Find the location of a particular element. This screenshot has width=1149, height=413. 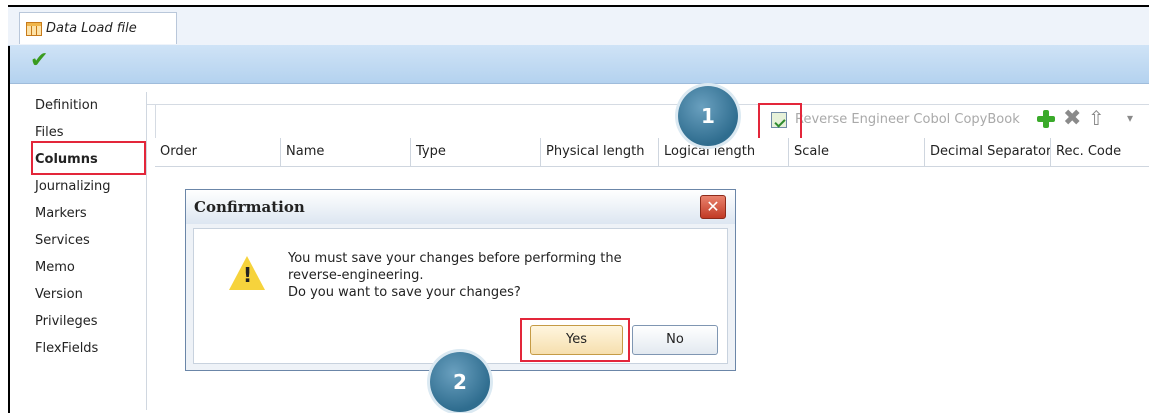

column-header-physical-length: Physical length is located at coordinates (600, 152).